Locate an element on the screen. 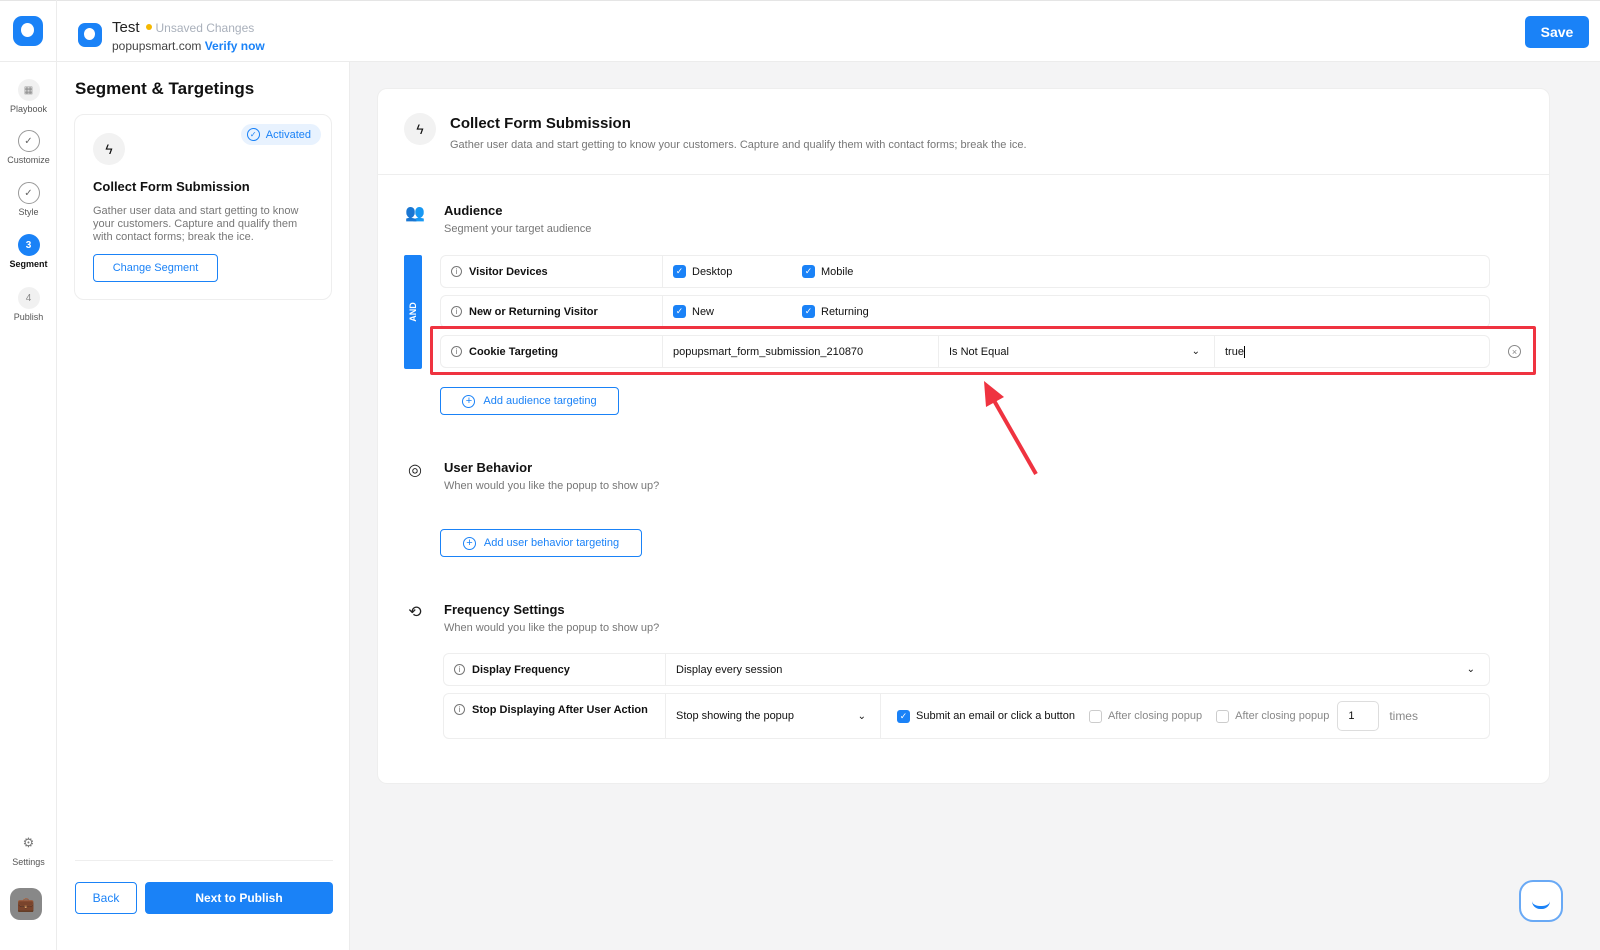 The height and width of the screenshot is (950, 1600). audience-title: Audience is located at coordinates (473, 210).